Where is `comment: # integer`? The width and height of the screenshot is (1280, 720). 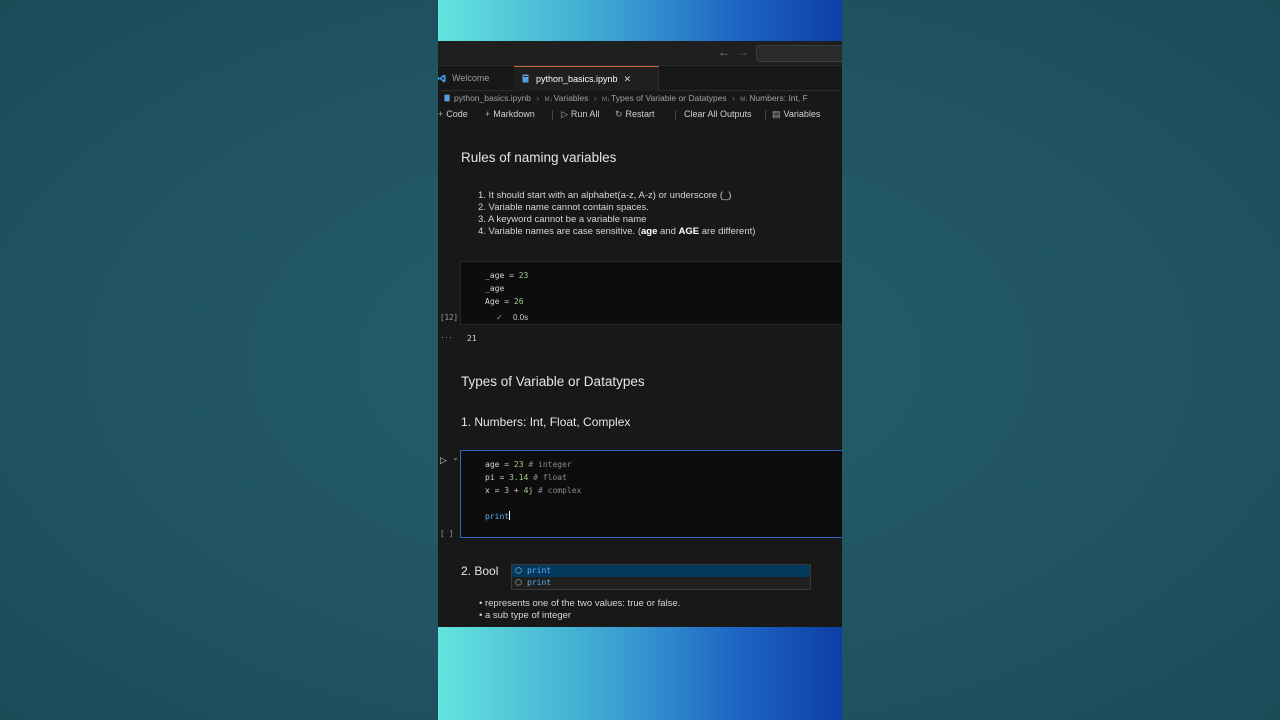
comment: # integer is located at coordinates (547, 464).